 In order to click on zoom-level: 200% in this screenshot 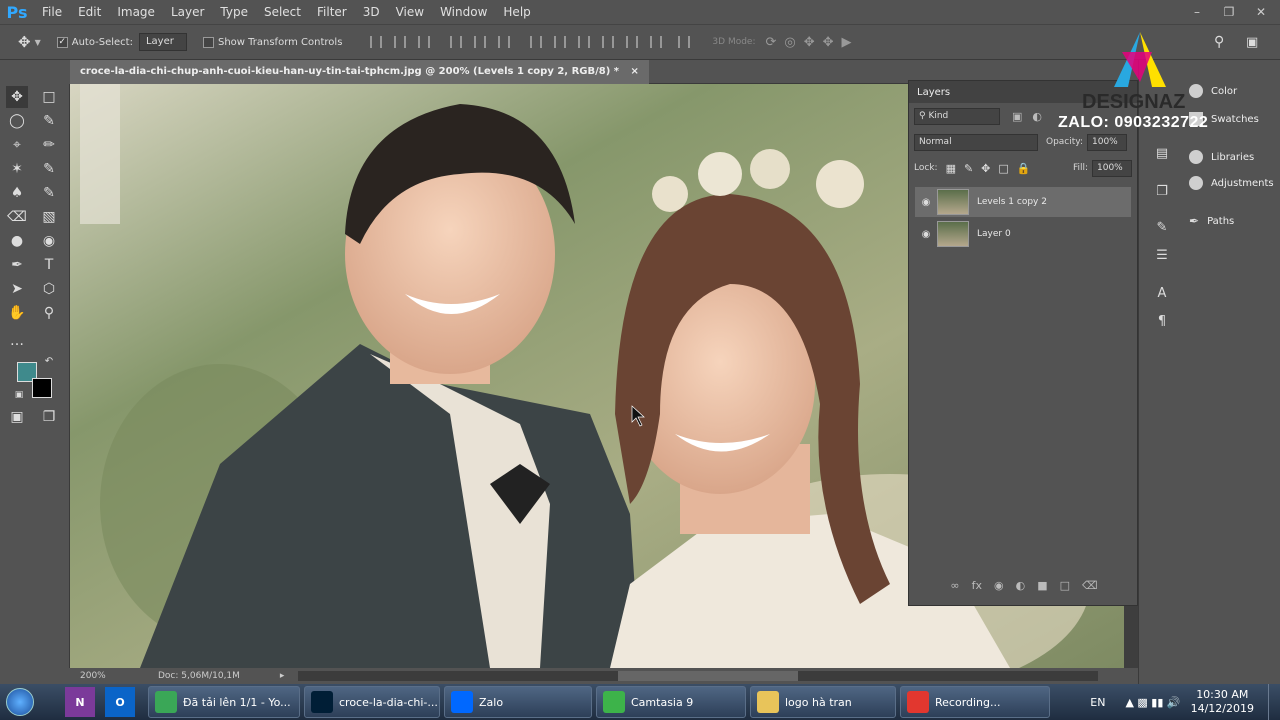, I will do `click(110, 676)`.